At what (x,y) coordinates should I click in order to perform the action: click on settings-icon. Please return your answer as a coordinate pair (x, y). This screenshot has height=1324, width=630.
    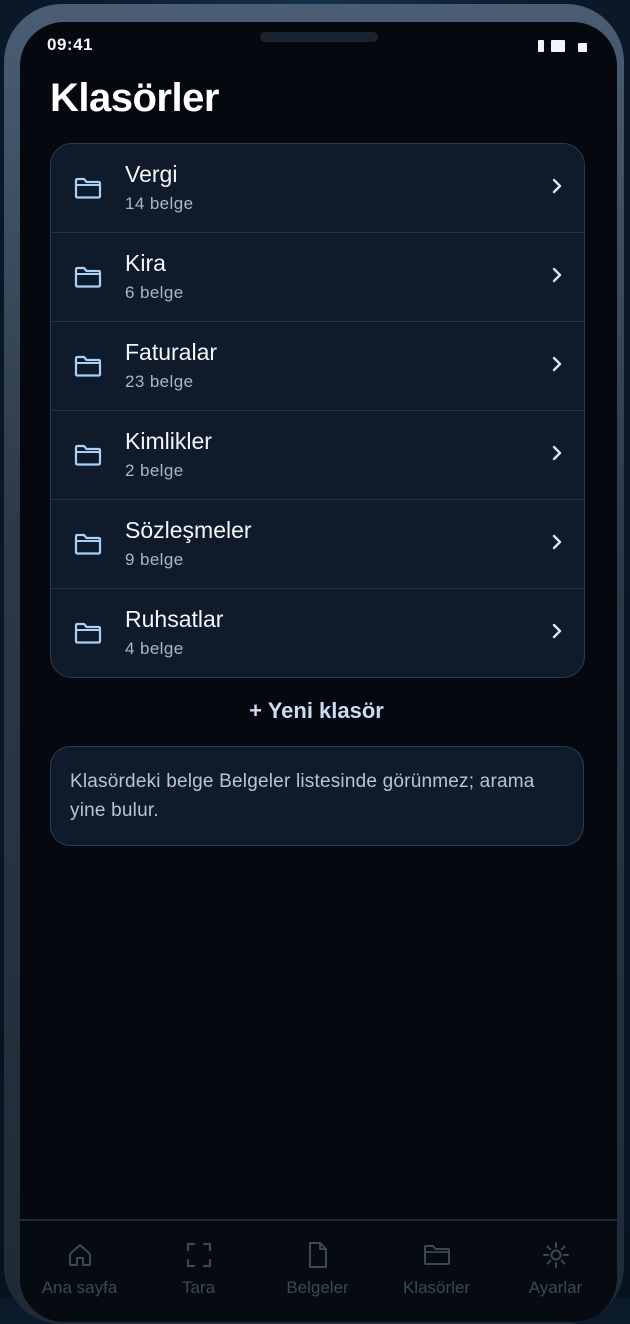
    Looking at the image, I should click on (556, 1255).